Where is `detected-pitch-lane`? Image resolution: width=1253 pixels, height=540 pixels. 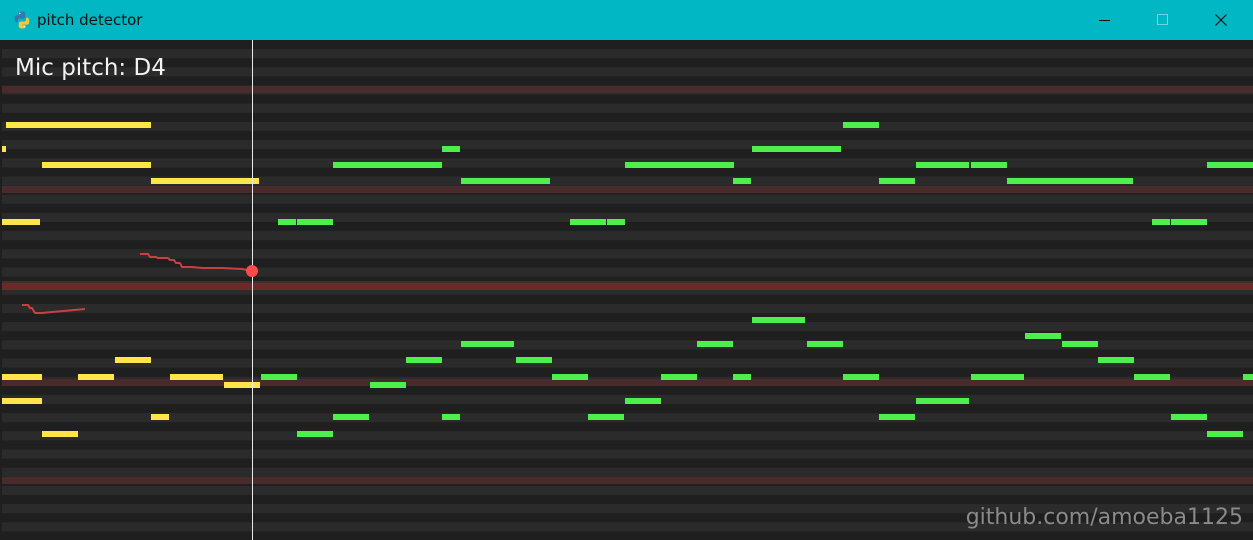 detected-pitch-lane is located at coordinates (627, 286).